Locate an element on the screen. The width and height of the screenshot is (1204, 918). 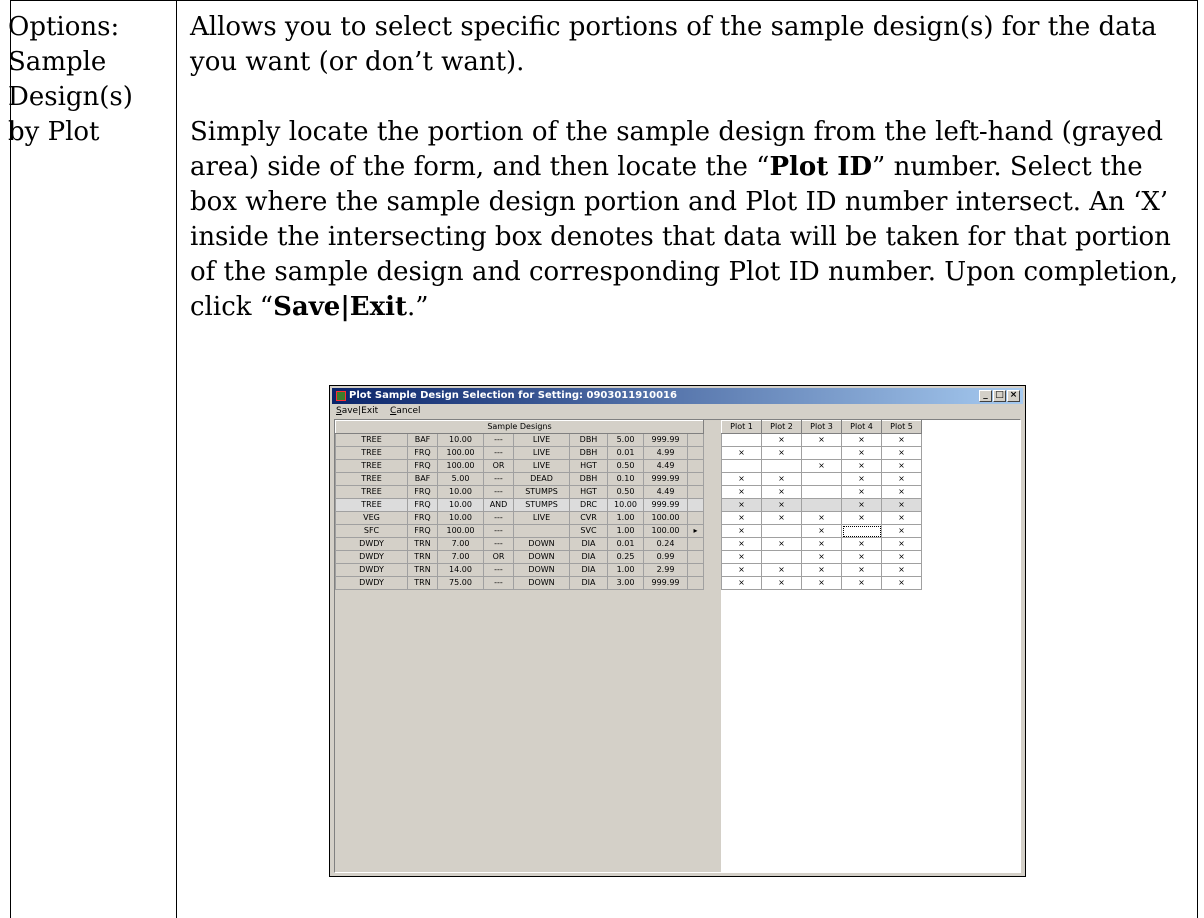
sample-design-row: TREE BAF 5.00 --- DEAD DBH 0.10 999.99 is located at coordinates (519, 479).